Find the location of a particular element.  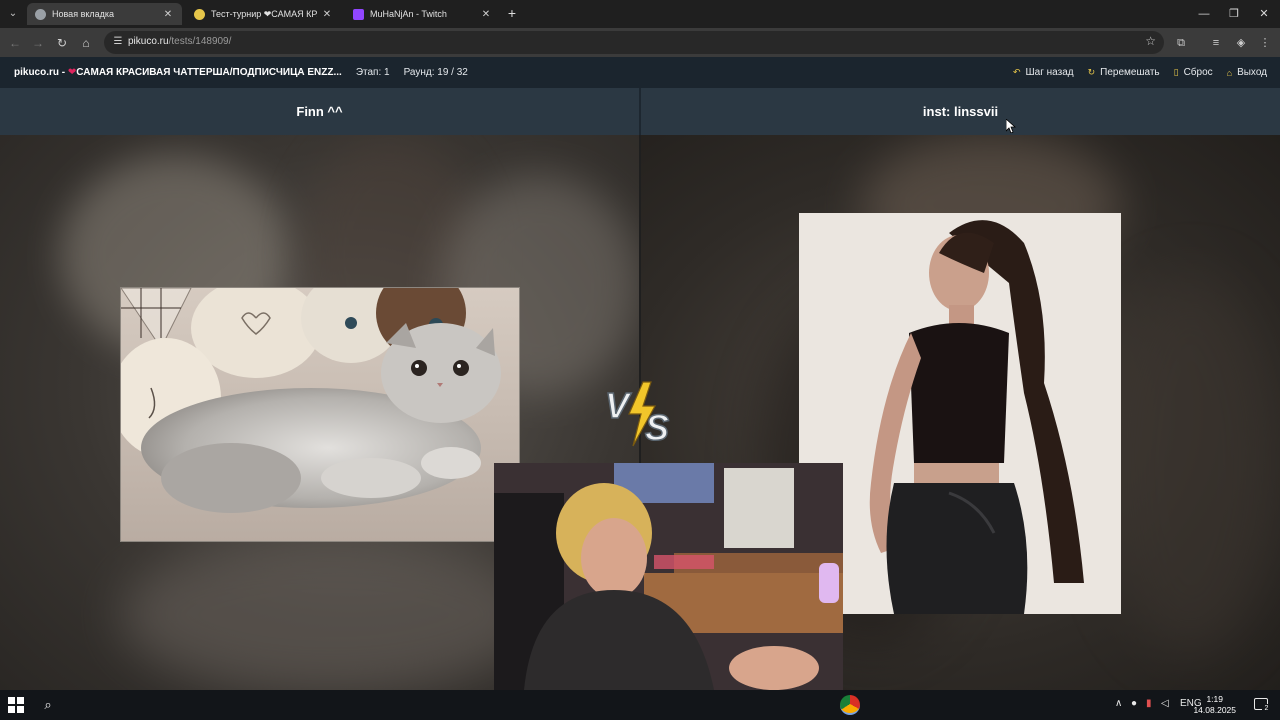

forward-arrow-icon: → is located at coordinates (38, 43).